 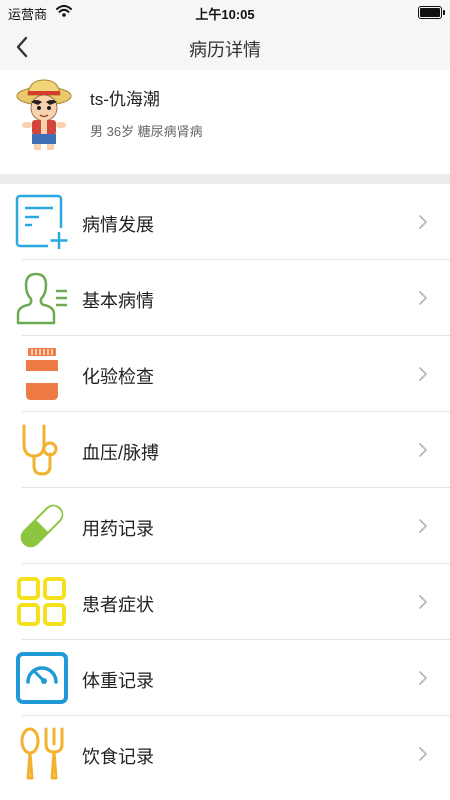 What do you see at coordinates (42, 753) in the screenshot?
I see `utensils-icon` at bounding box center [42, 753].